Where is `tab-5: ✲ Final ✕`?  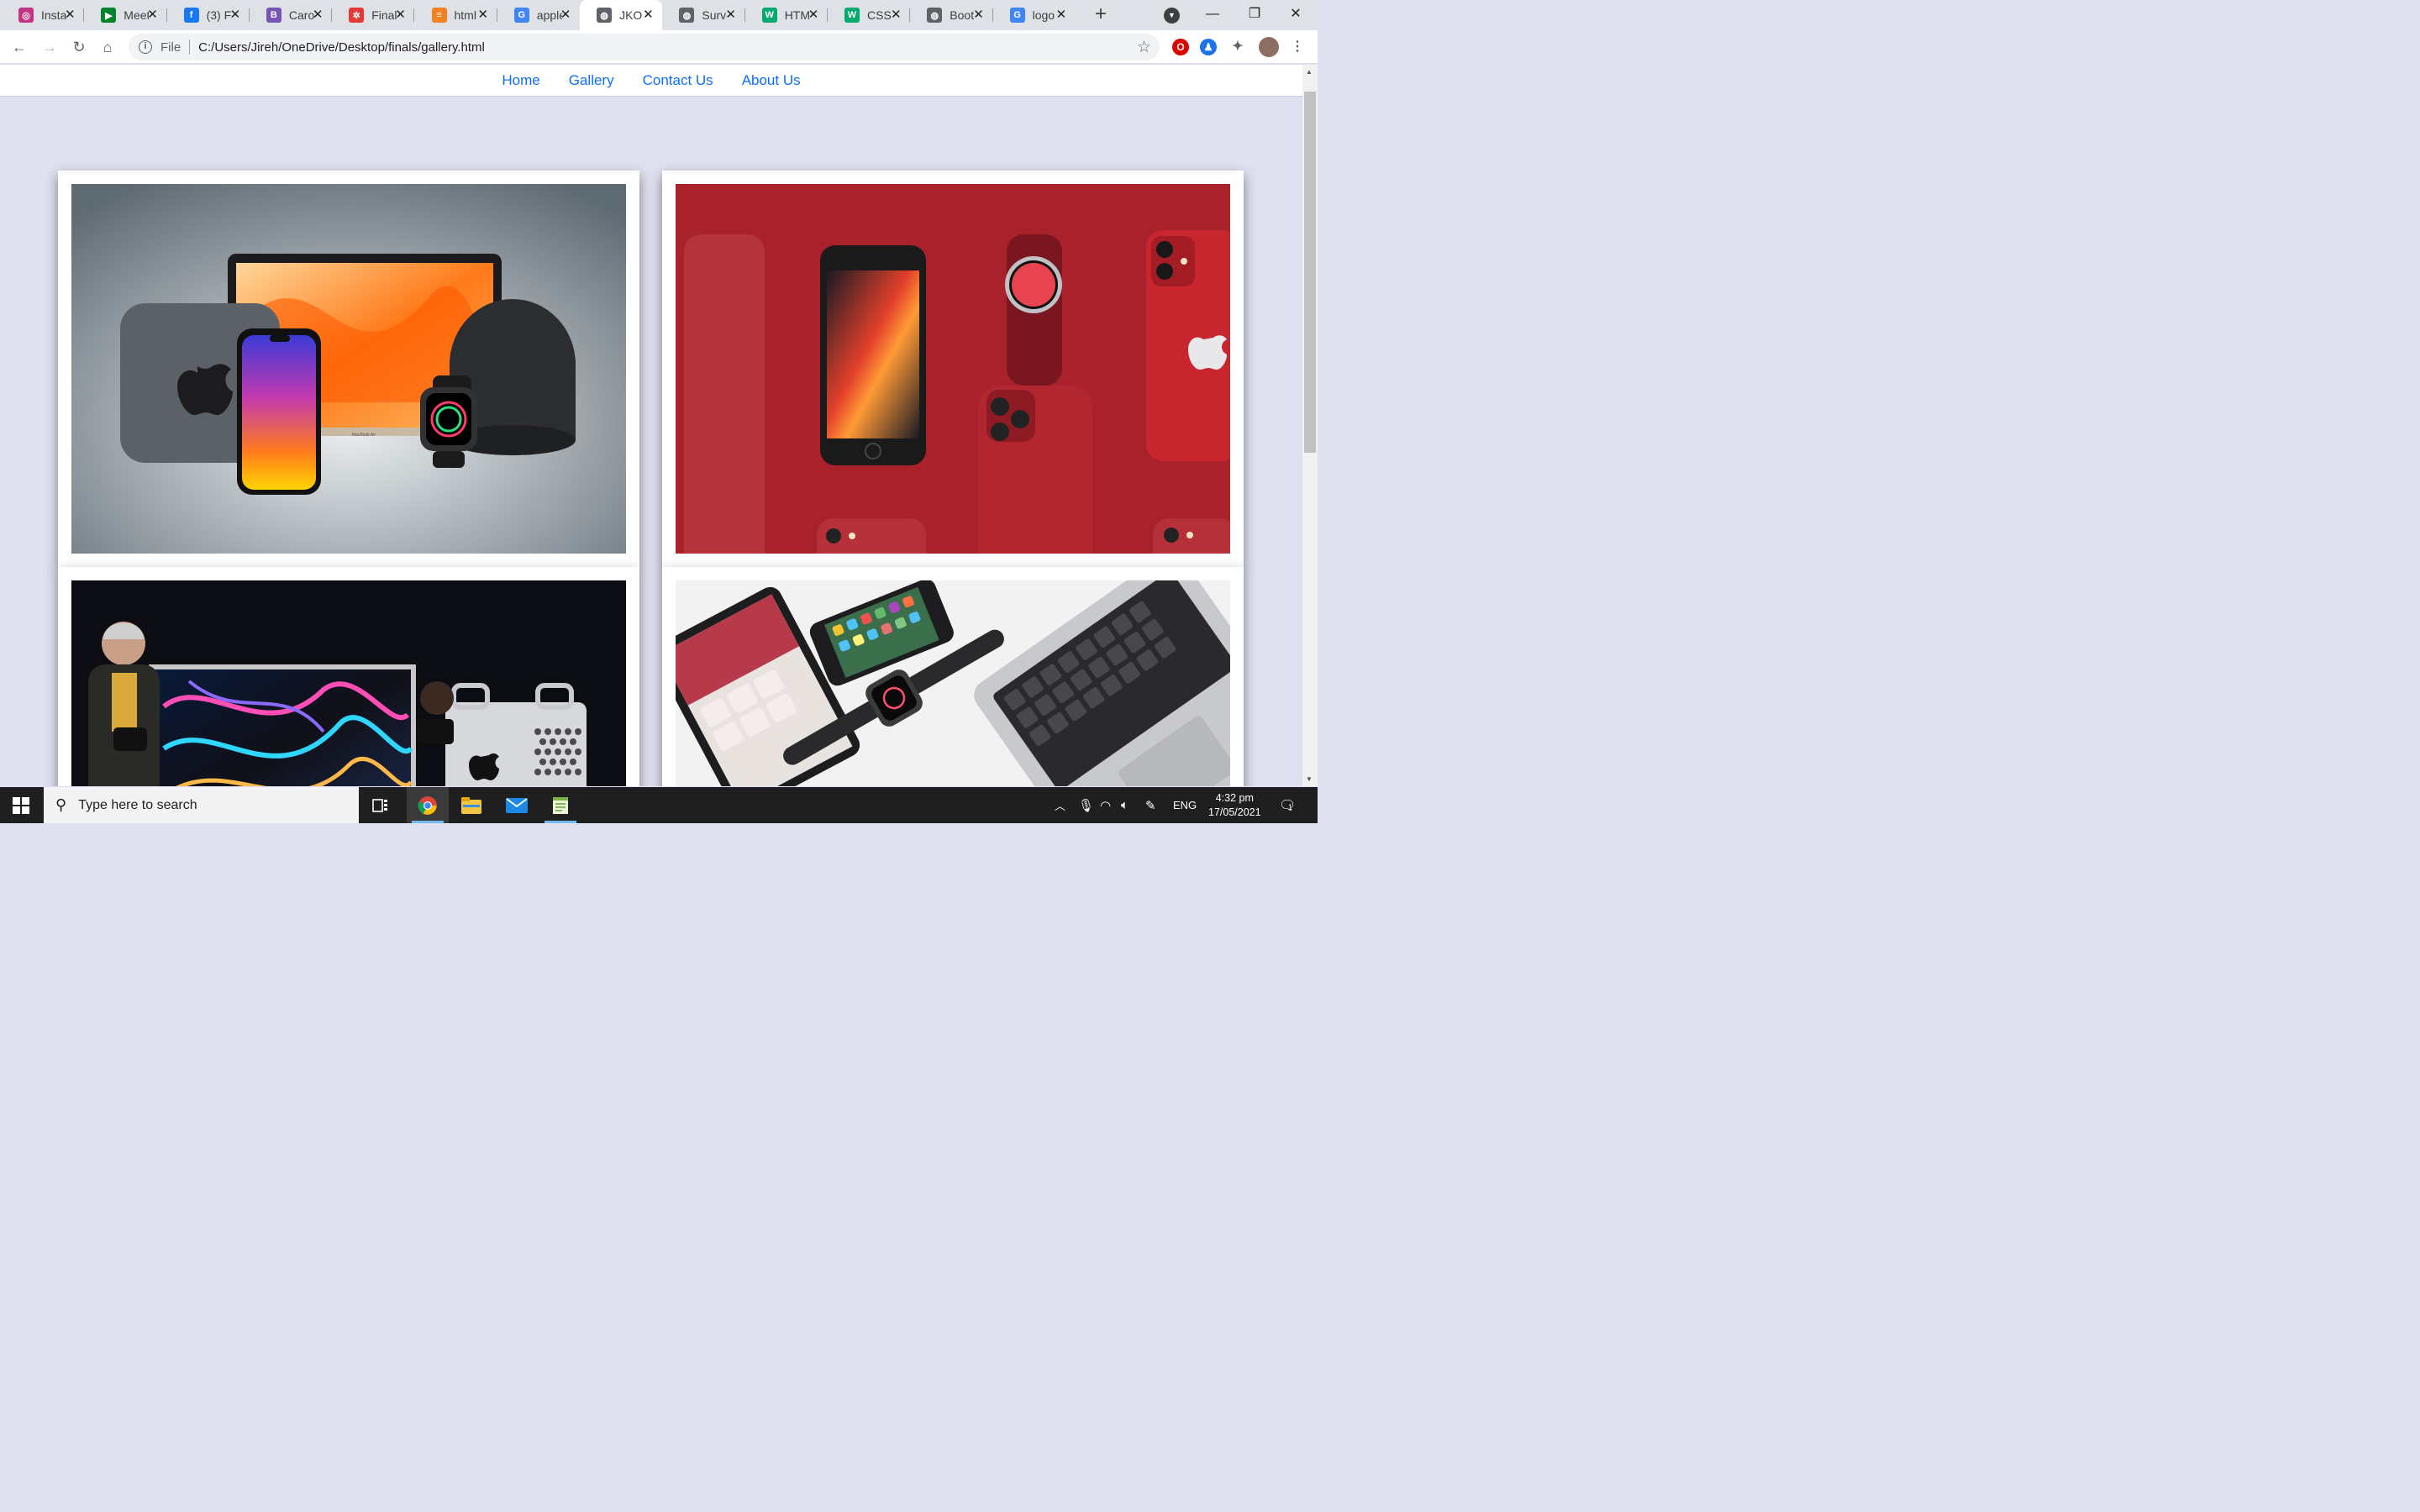
tab-5: ✲ Final ✕ is located at coordinates (374, 15).